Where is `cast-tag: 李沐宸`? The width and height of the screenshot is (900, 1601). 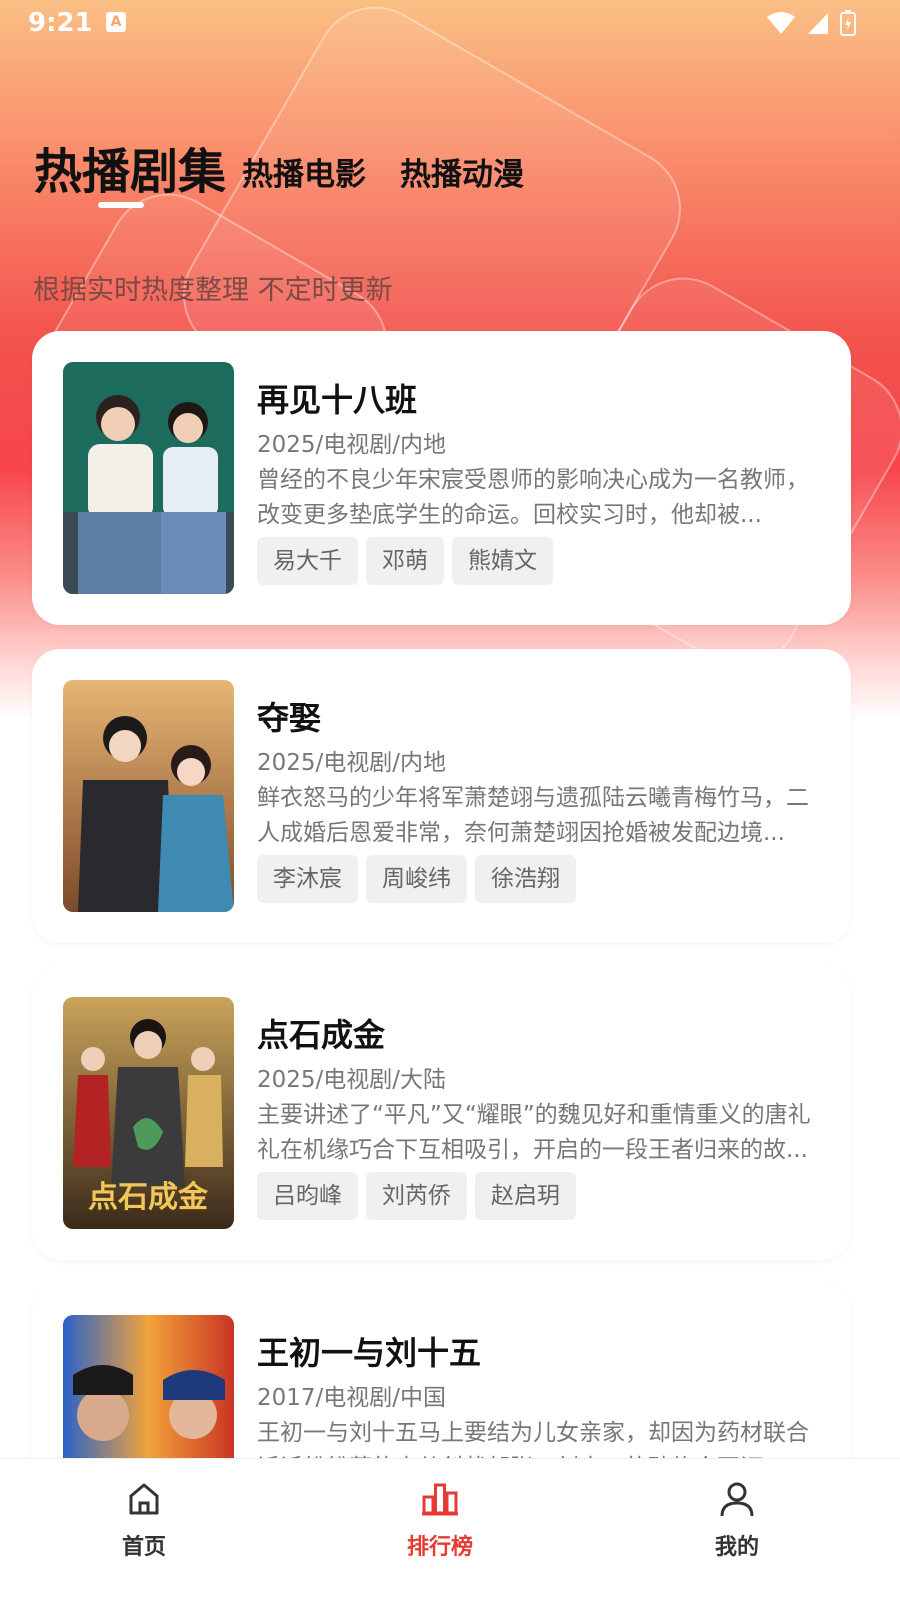
cast-tag: 李沐宸 is located at coordinates (307, 879).